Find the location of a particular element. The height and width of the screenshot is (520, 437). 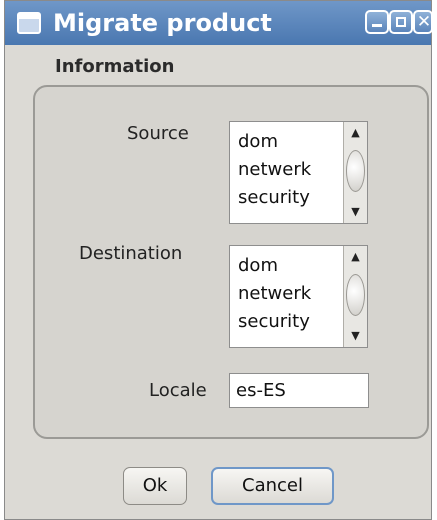

destination-listbox: dom netwerk security ▲ ▼ is located at coordinates (298, 296).